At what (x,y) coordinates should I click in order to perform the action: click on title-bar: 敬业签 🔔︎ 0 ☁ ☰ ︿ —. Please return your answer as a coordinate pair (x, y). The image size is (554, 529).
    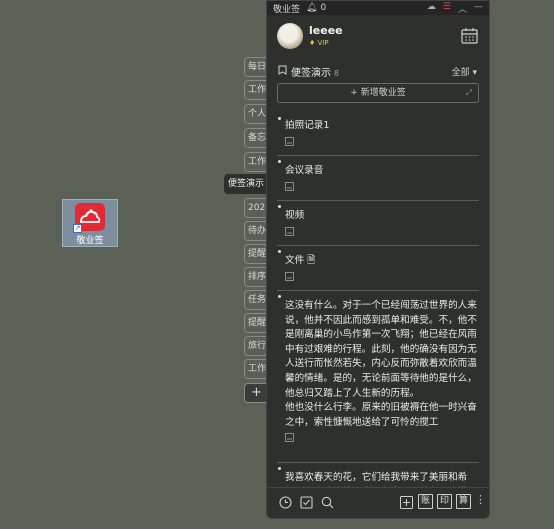
    Looking at the image, I should click on (378, 8).